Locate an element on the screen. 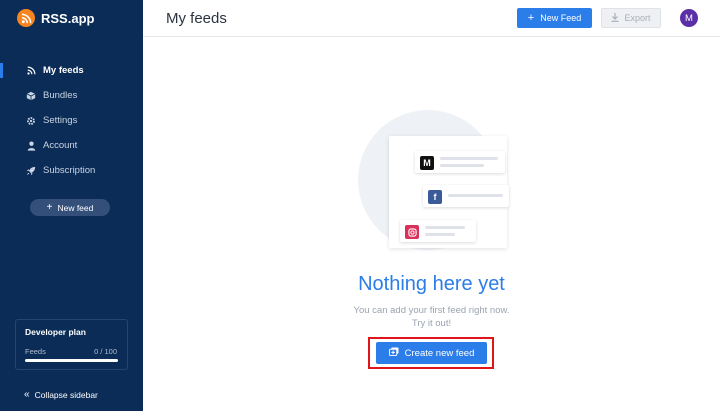 The height and width of the screenshot is (411, 720). facebook-icon: f is located at coordinates (435, 197).